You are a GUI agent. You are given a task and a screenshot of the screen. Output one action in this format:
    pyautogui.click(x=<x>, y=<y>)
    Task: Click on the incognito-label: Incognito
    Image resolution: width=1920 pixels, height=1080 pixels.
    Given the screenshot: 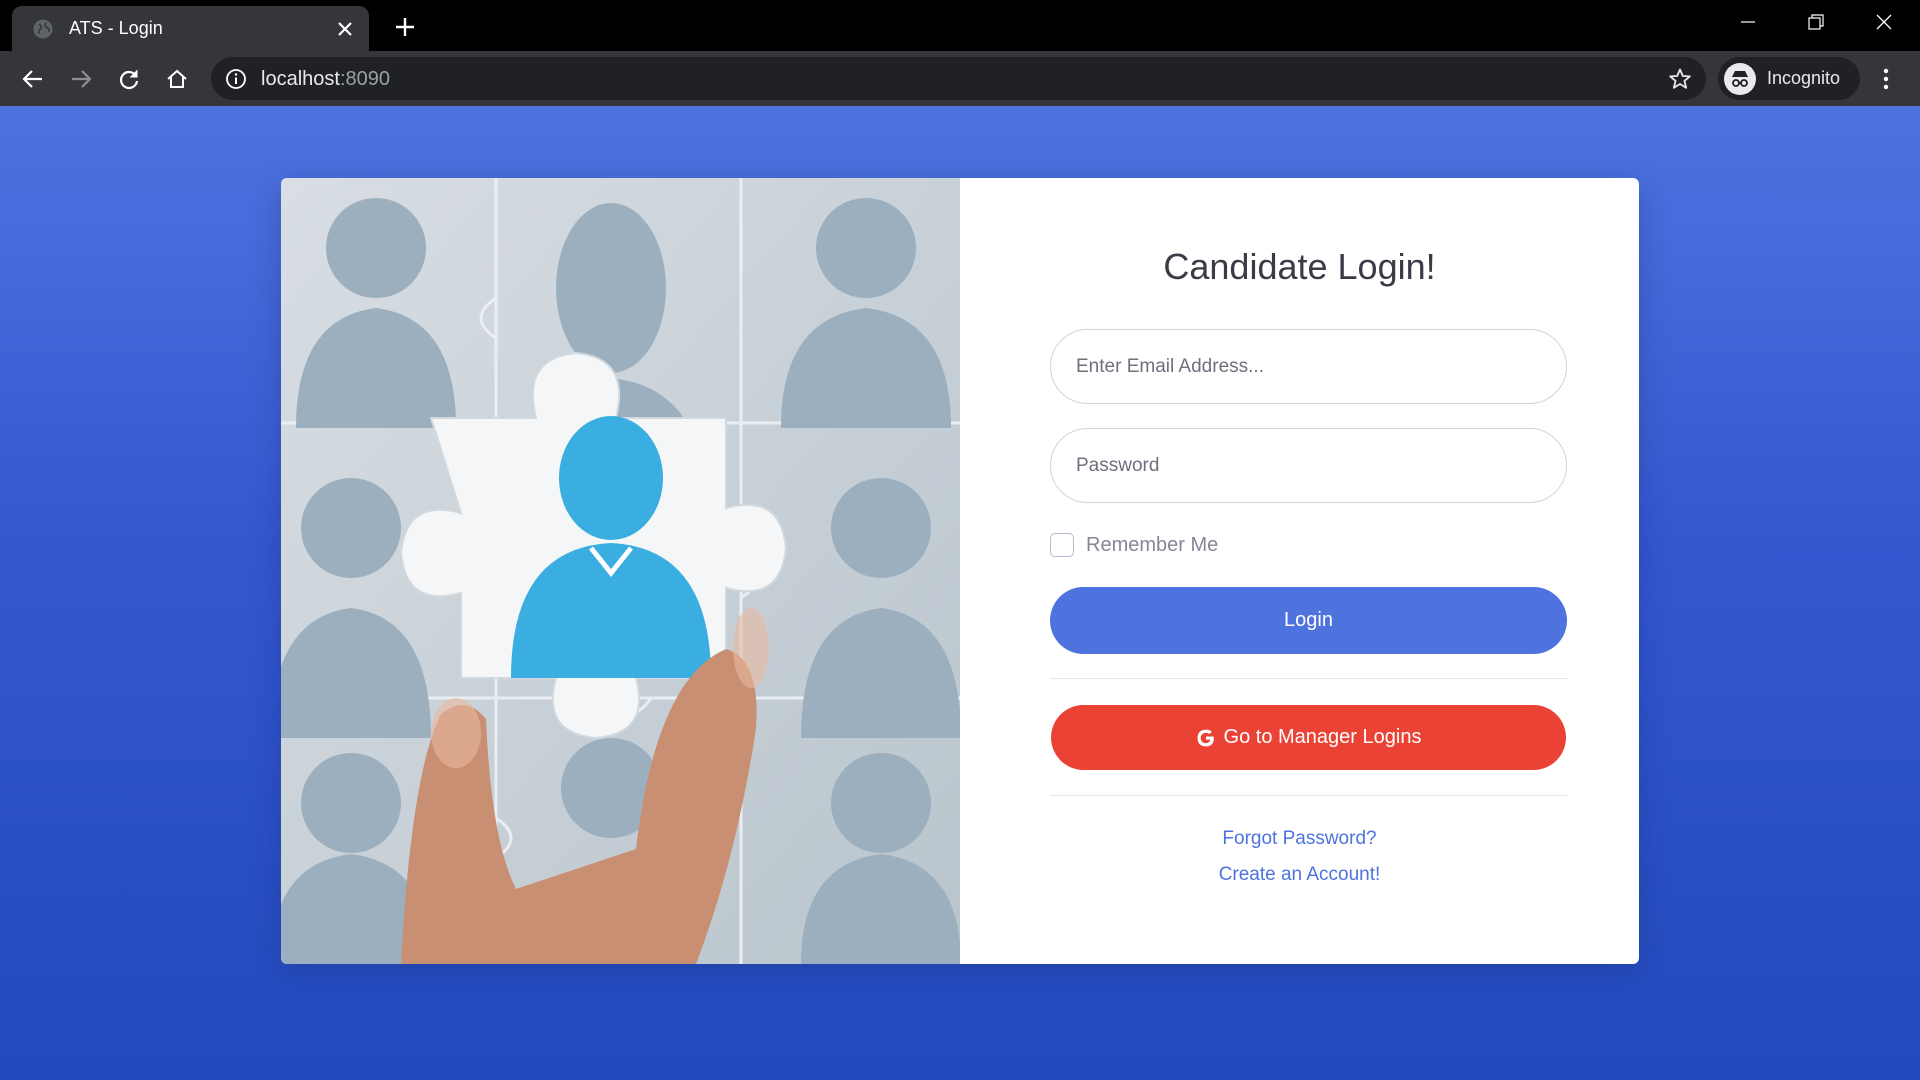 What is the action you would take?
    pyautogui.click(x=1804, y=78)
    